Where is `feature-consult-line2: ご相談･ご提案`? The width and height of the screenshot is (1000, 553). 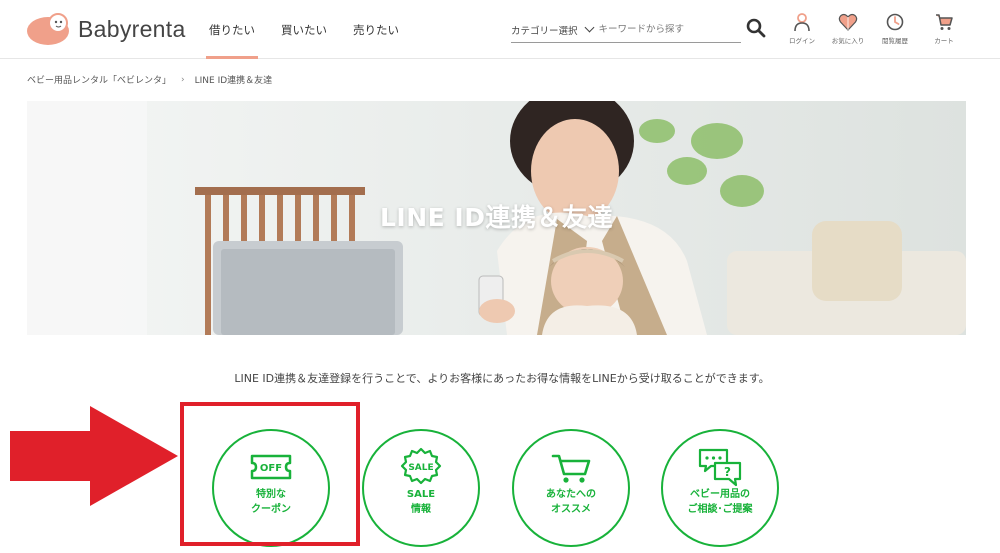 feature-consult-line2: ご相談･ご提案 is located at coordinates (720, 509).